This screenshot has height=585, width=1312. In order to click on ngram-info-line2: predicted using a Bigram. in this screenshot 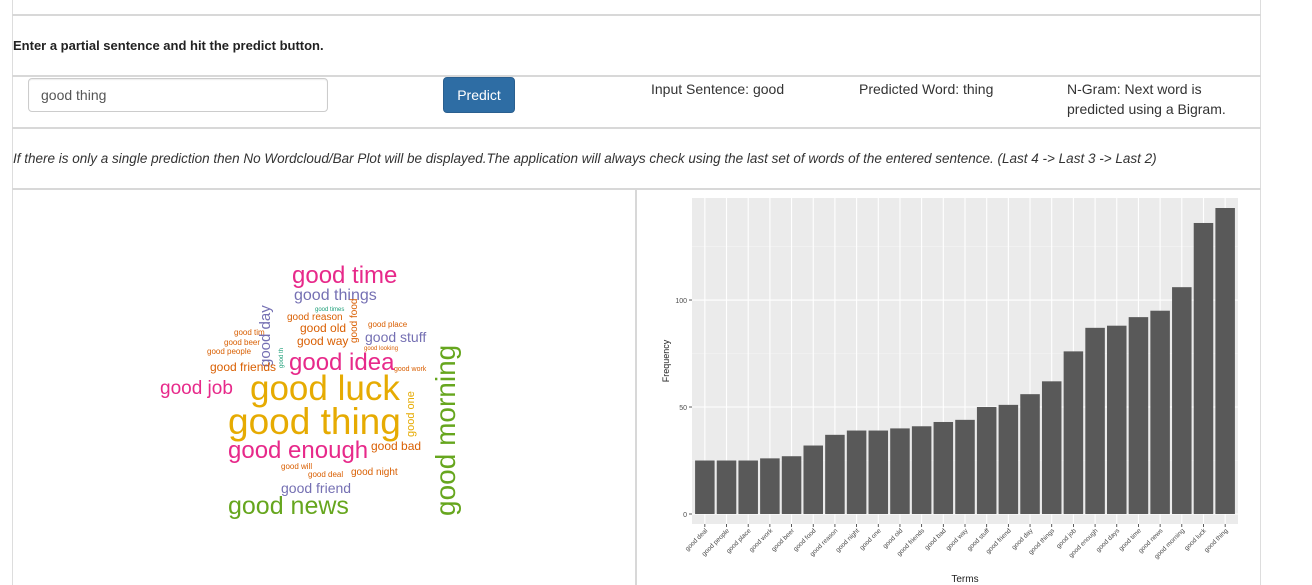, I will do `click(1146, 109)`.